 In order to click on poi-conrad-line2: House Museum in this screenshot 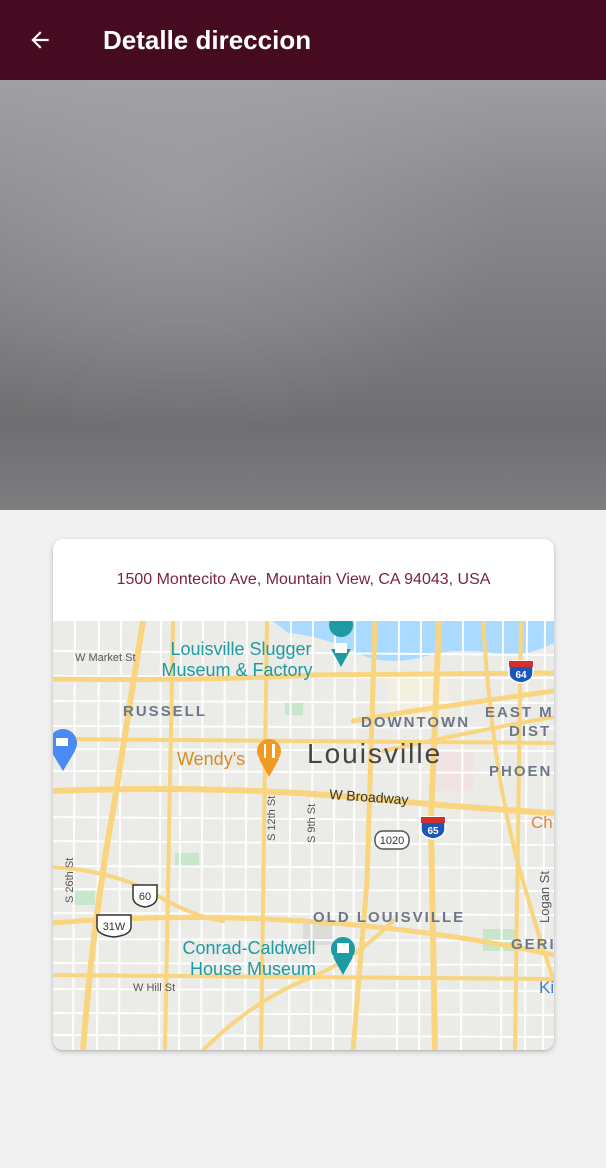, I will do `click(253, 969)`.